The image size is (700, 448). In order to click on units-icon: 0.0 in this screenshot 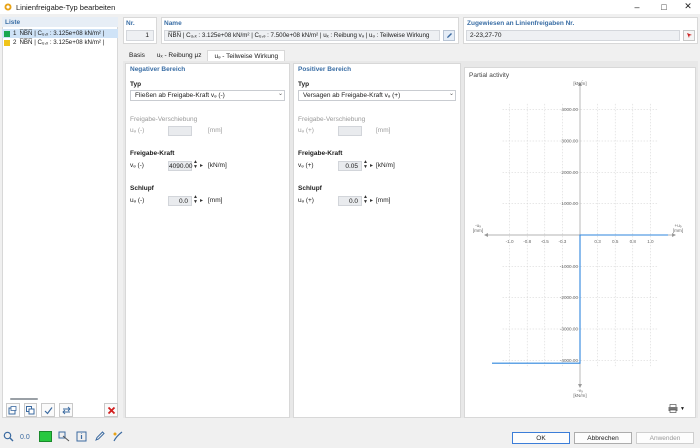, I will do `click(26, 437)`.